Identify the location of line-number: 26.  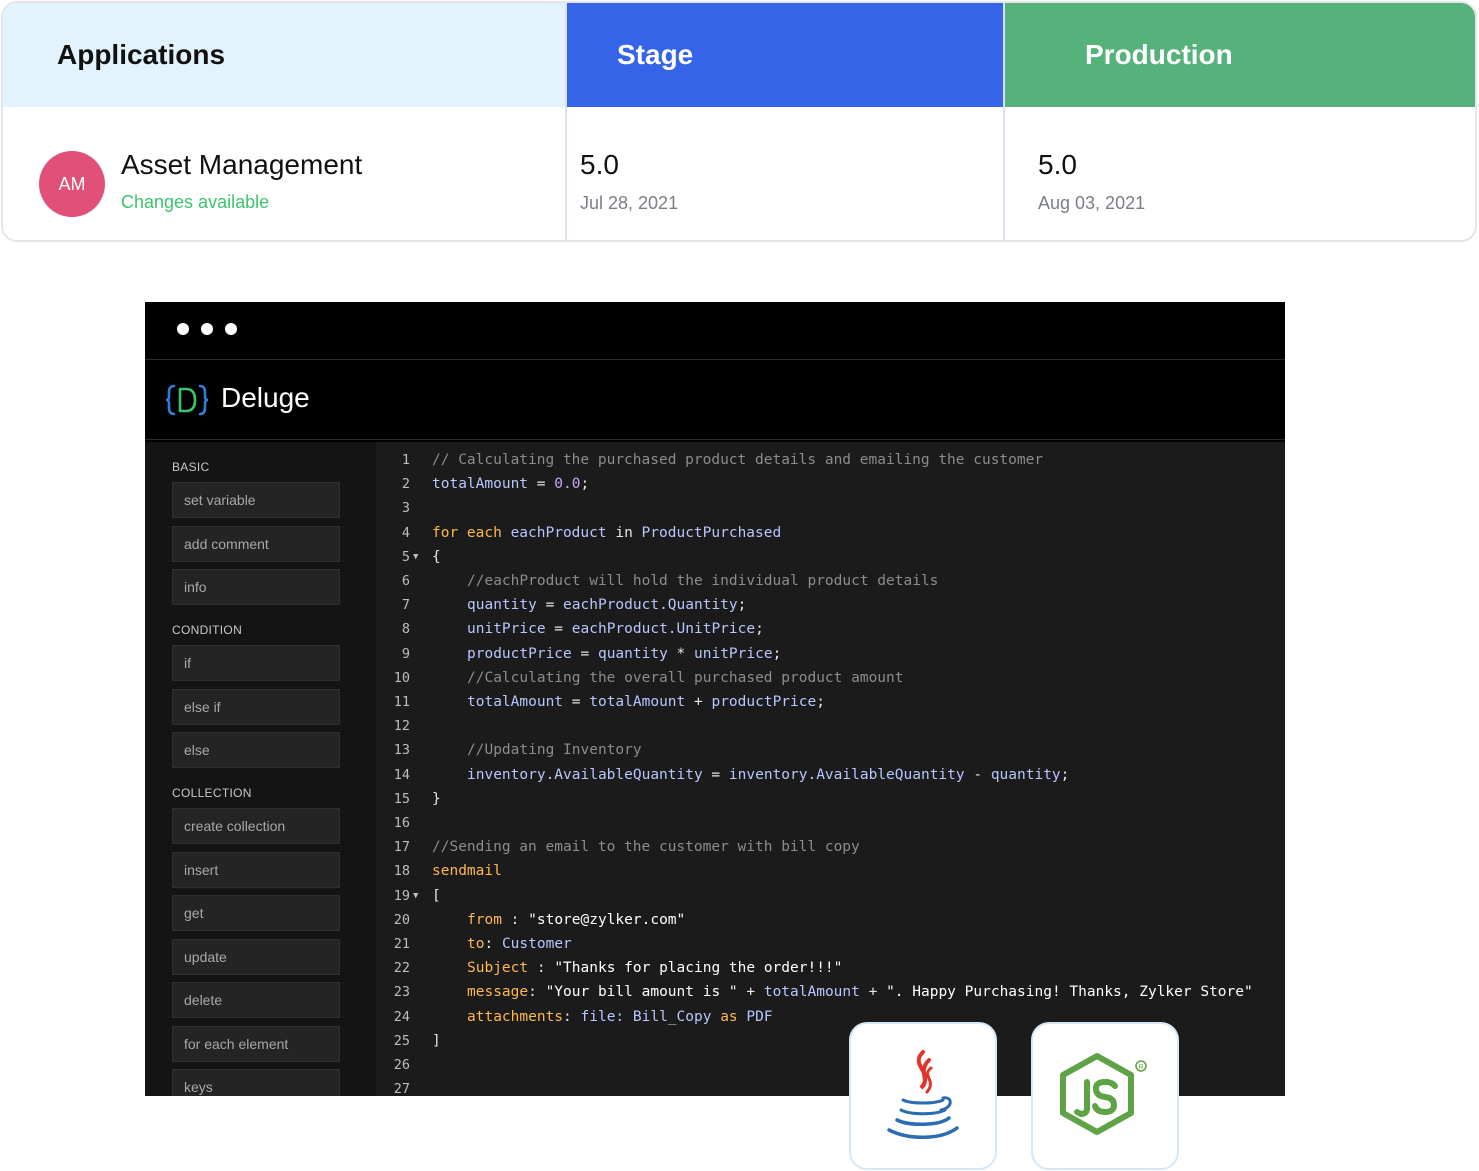
(401, 1065).